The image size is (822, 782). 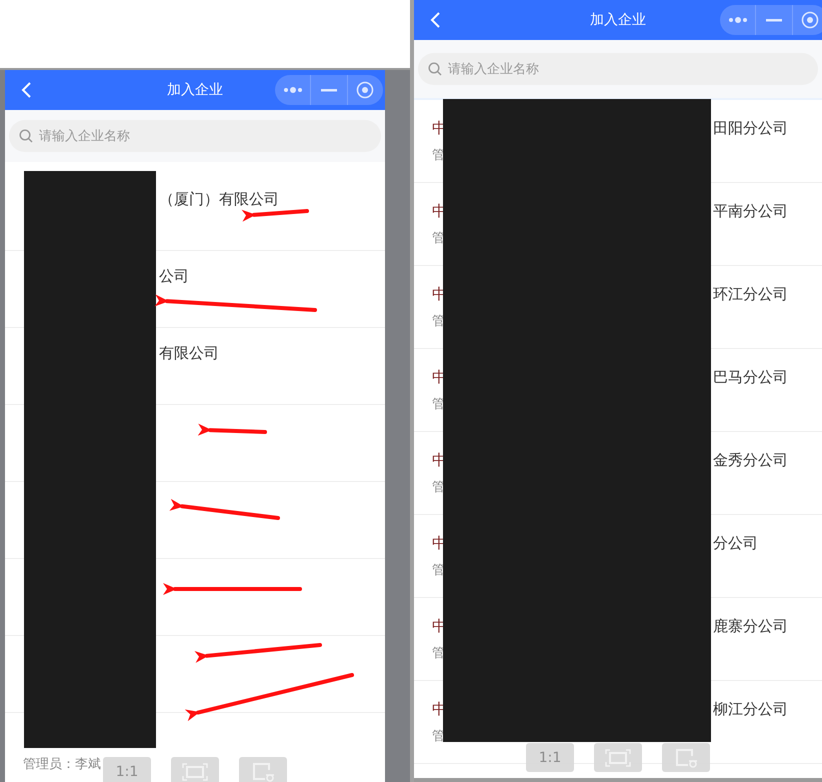 I want to click on company-name: （厦门）有限公司, so click(x=219, y=199).